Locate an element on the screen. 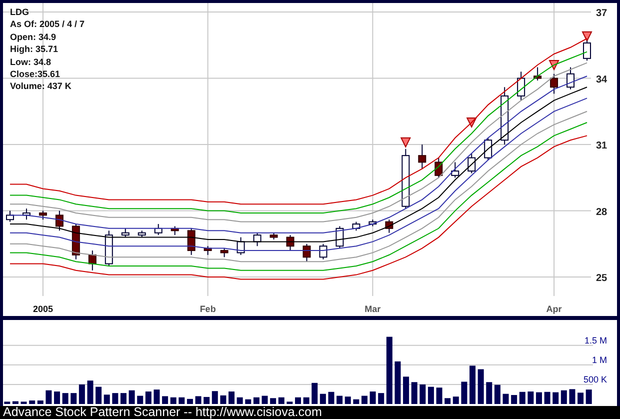 The height and width of the screenshot is (419, 620). quote-info-text: High: 35.71 is located at coordinates (35, 49).